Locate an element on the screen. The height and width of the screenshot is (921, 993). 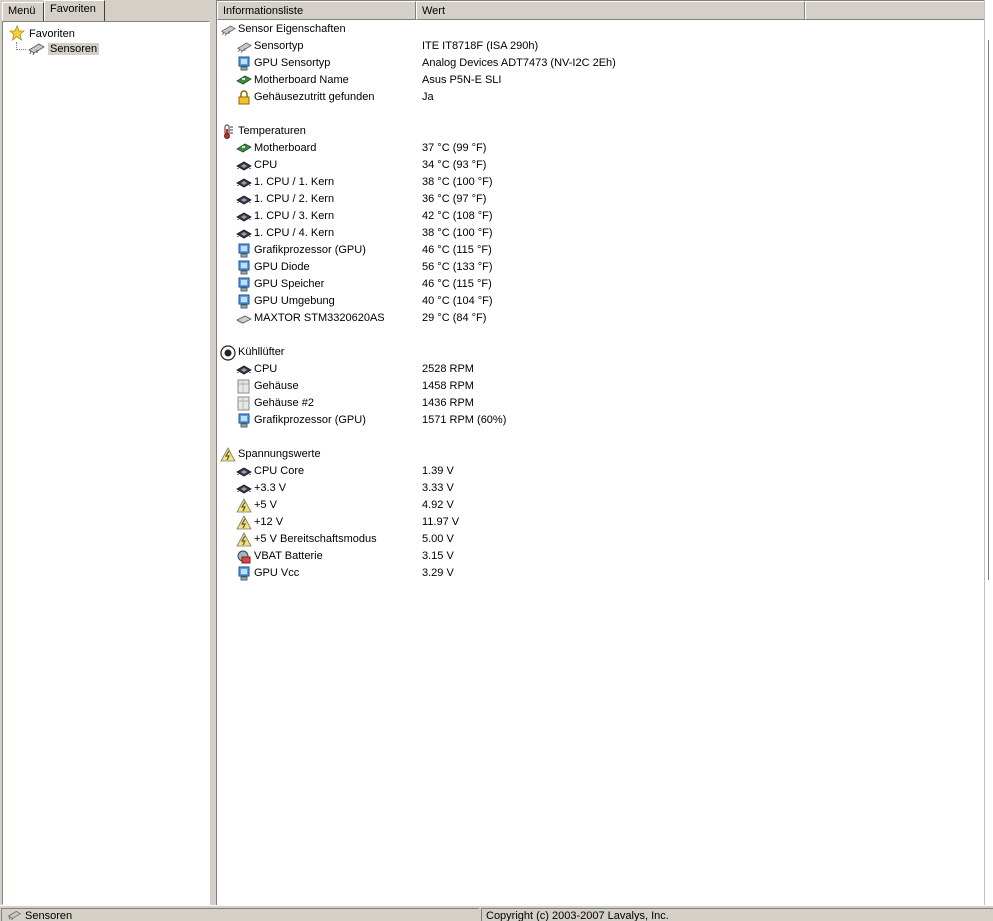
tab-menu: Menü is located at coordinates (23, 11).